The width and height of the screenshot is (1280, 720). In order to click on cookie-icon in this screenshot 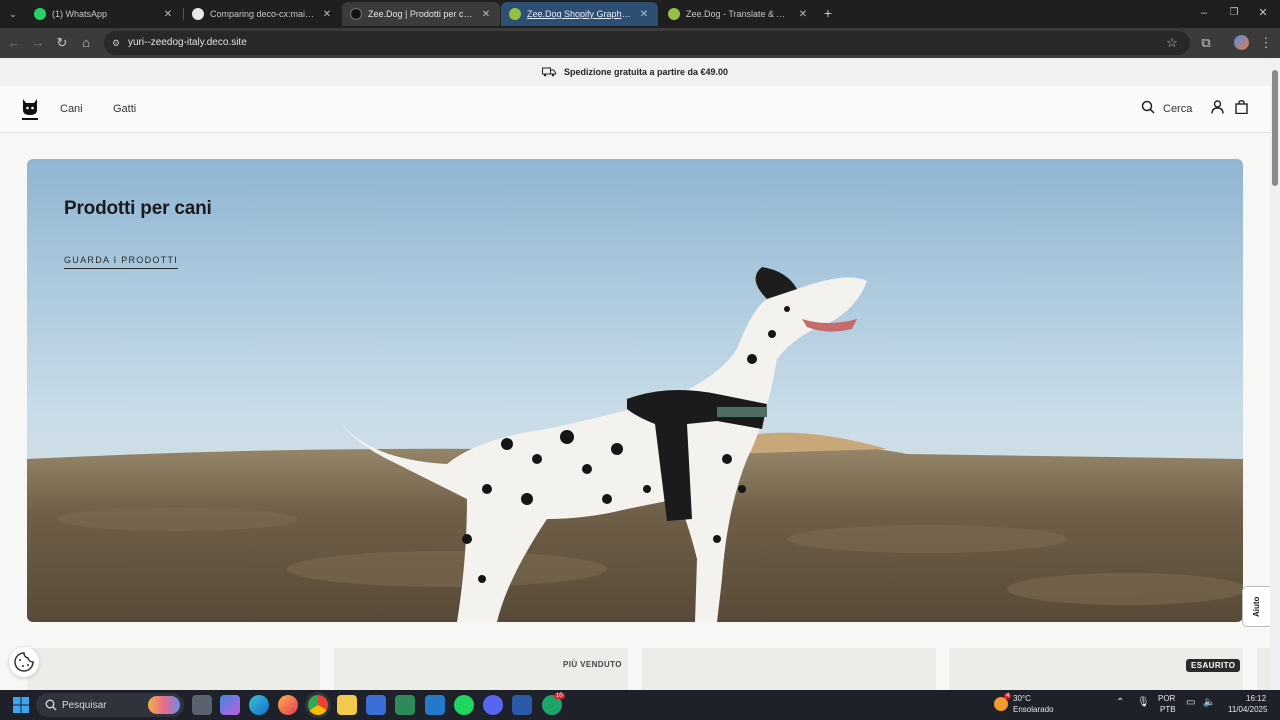, I will do `click(24, 662)`.